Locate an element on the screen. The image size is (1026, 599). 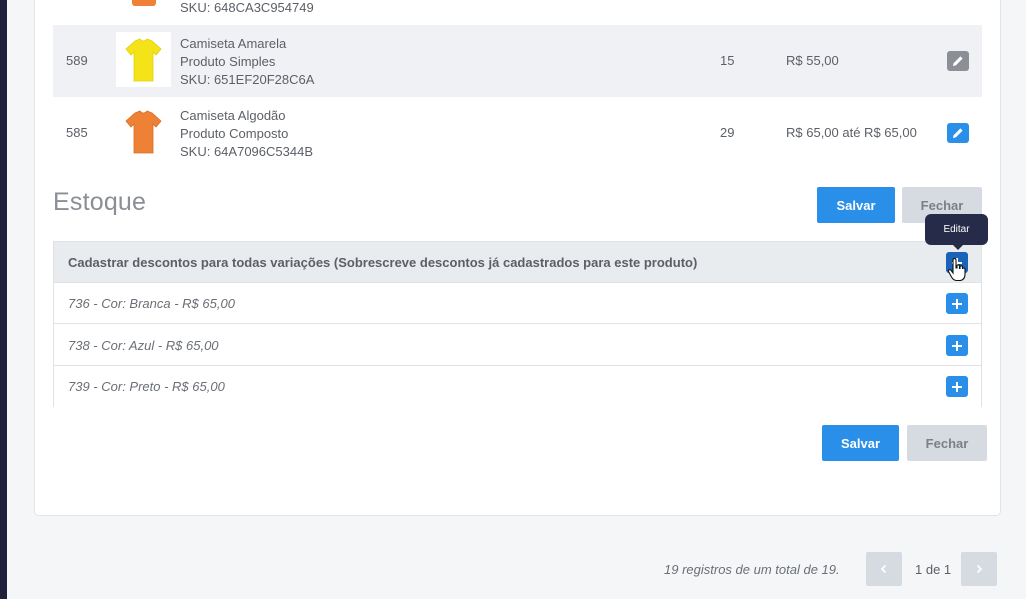
prev-page-button is located at coordinates (884, 569).